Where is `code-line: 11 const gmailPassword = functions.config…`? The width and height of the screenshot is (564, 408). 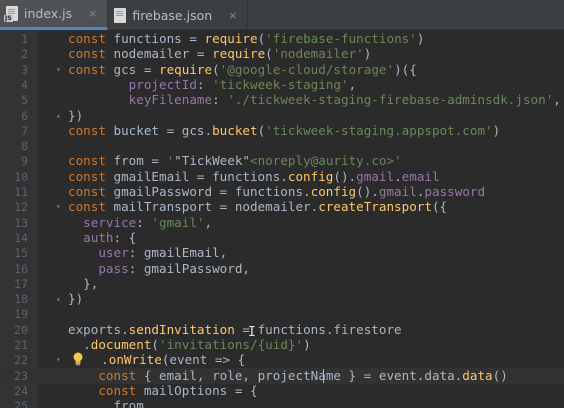 code-line: 11 const gmailPassword = functions.config… is located at coordinates (282, 192).